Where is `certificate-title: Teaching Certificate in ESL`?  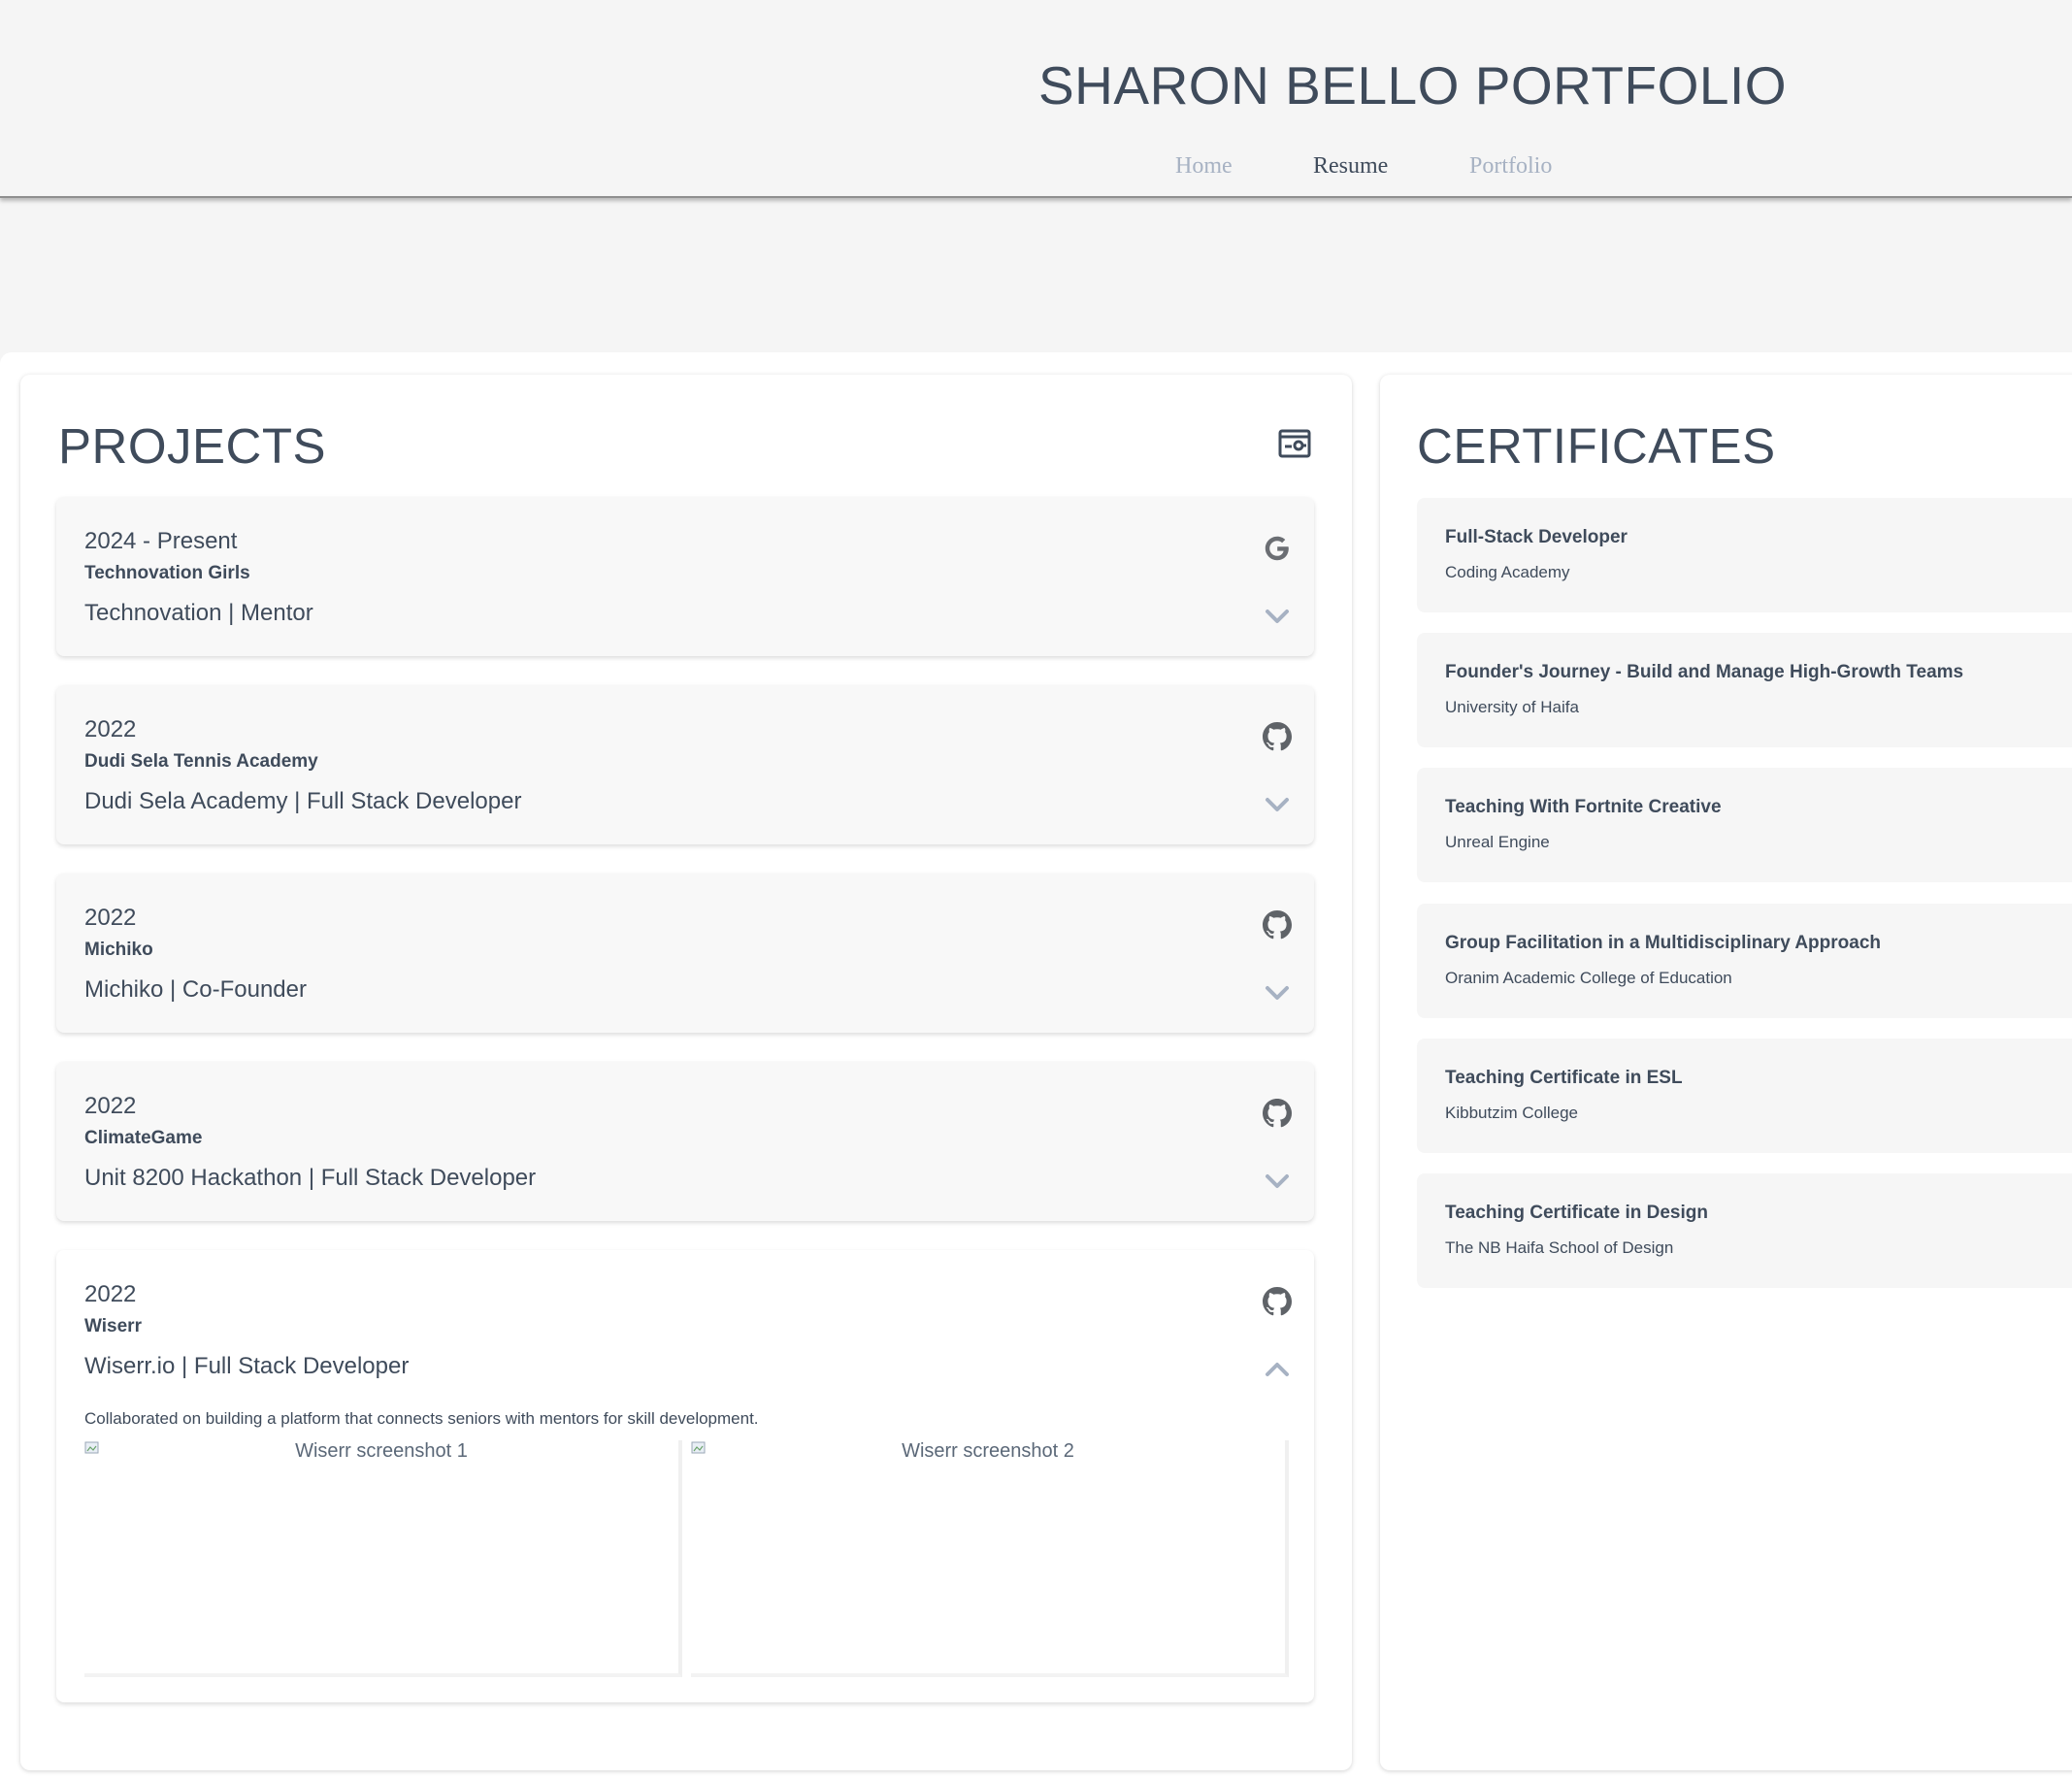 certificate-title: Teaching Certificate in ESL is located at coordinates (1564, 1078).